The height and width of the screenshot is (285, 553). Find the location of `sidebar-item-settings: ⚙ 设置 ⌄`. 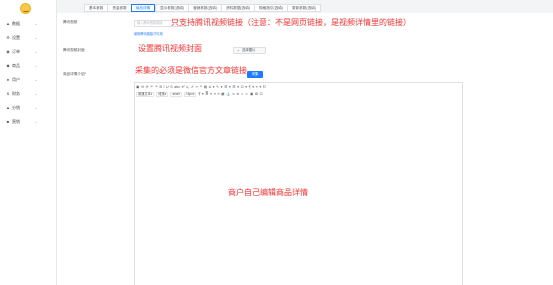

sidebar-item-settings: ⚙ 设置 ⌄ is located at coordinates (28, 38).